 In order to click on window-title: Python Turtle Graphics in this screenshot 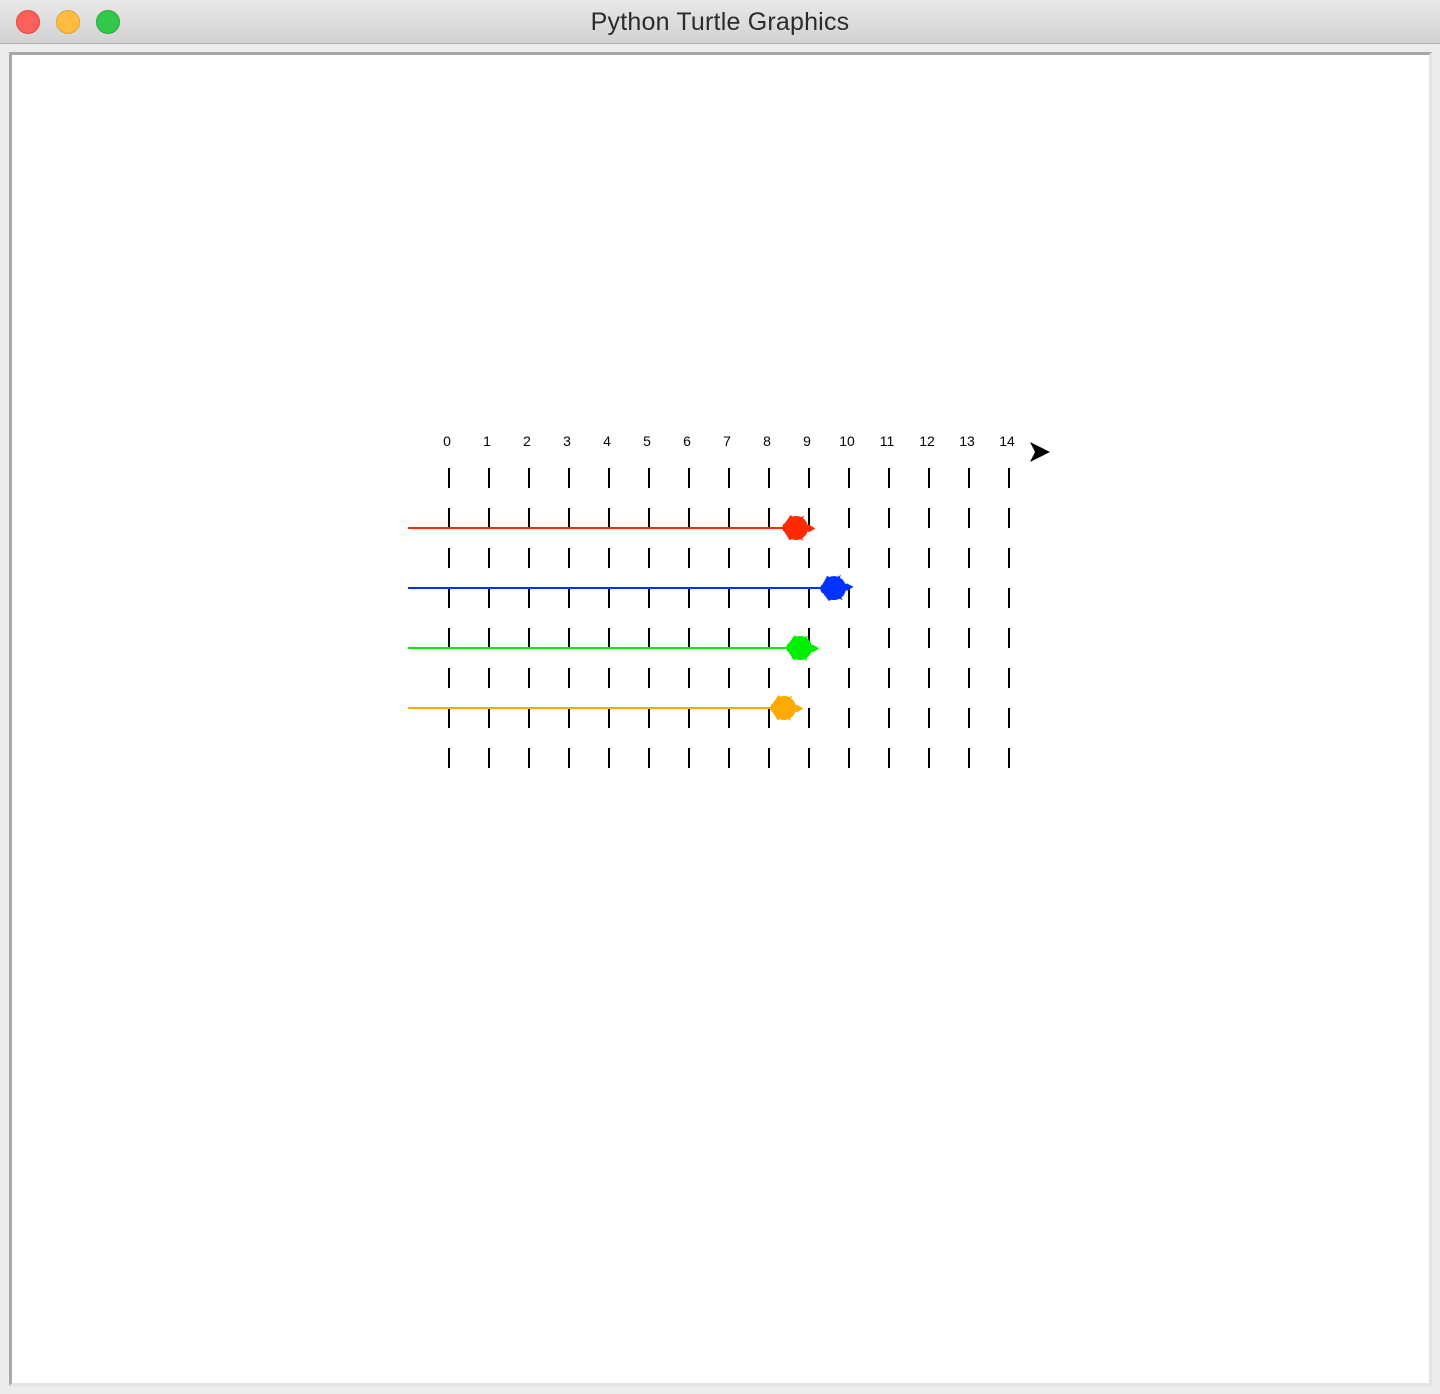, I will do `click(720, 22)`.